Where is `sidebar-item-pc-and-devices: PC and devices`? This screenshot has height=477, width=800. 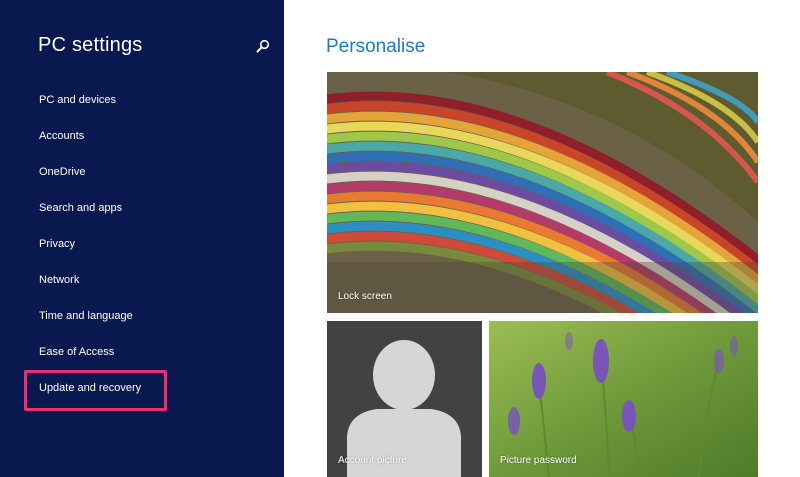 sidebar-item-pc-and-devices: PC and devices is located at coordinates (142, 100).